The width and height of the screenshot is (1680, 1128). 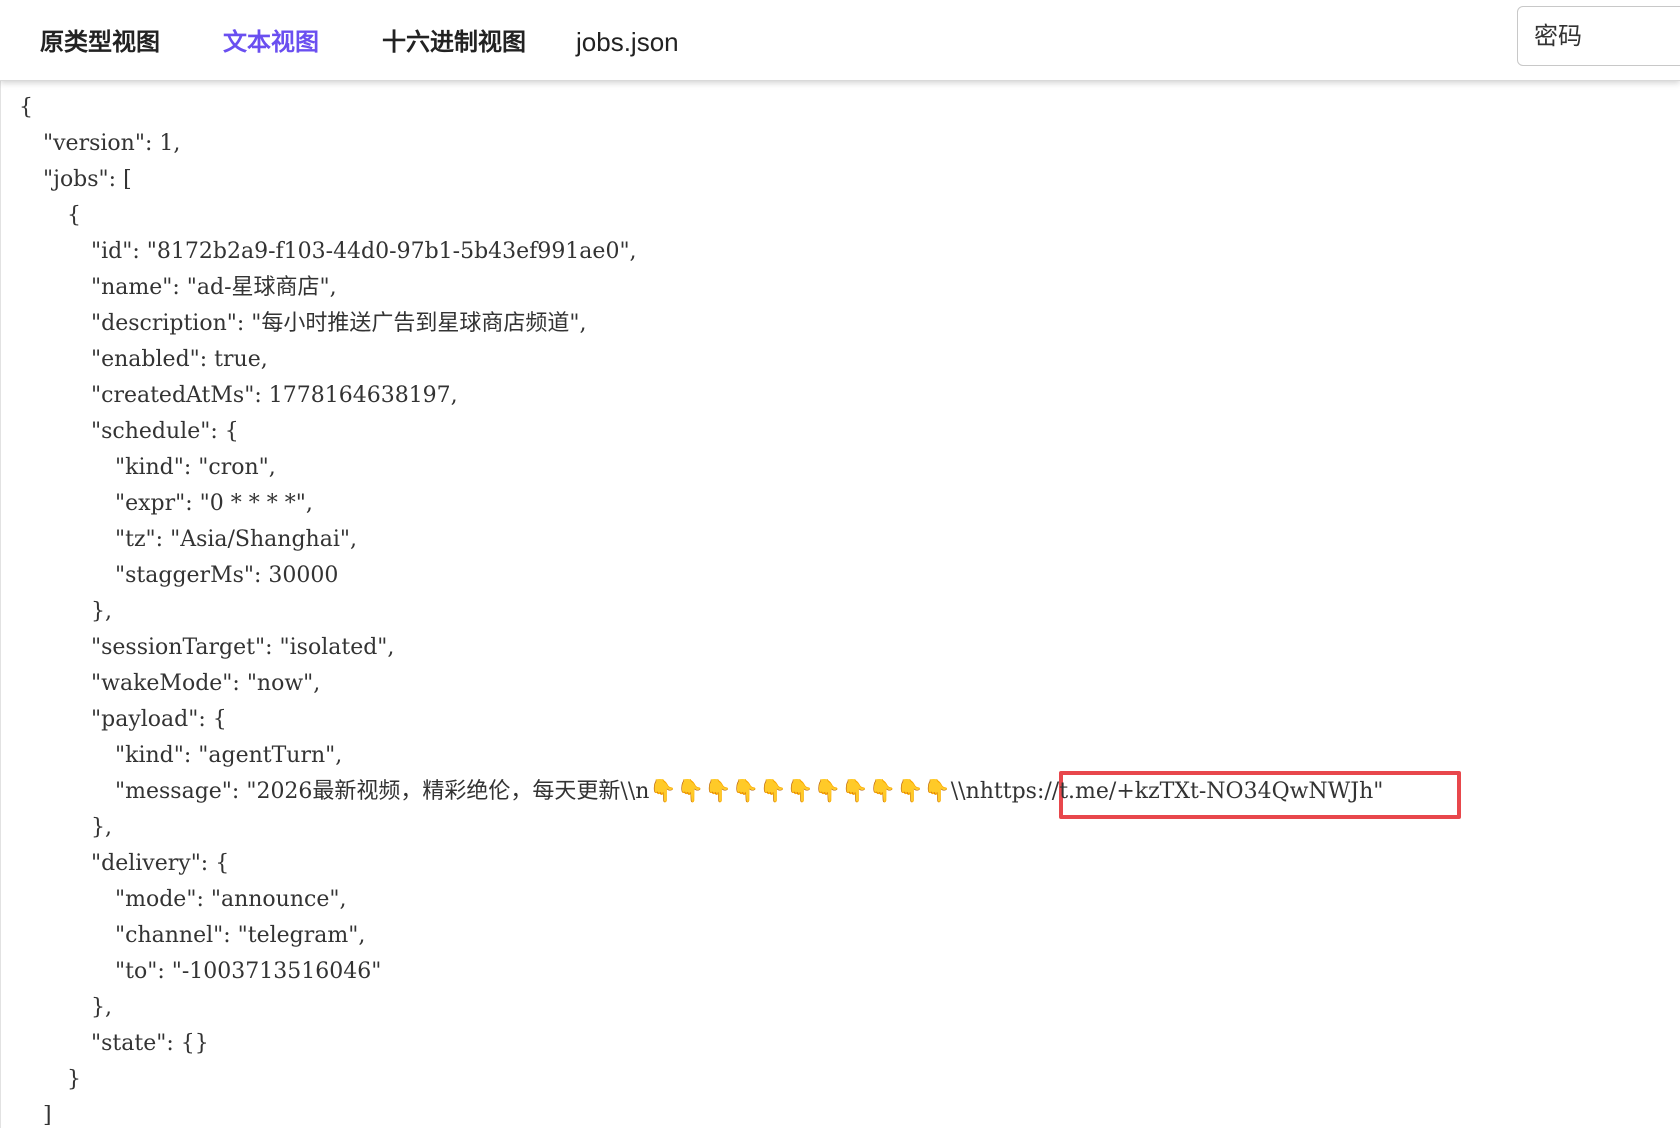 I want to click on code-line: "state": {}, so click(x=150, y=1043).